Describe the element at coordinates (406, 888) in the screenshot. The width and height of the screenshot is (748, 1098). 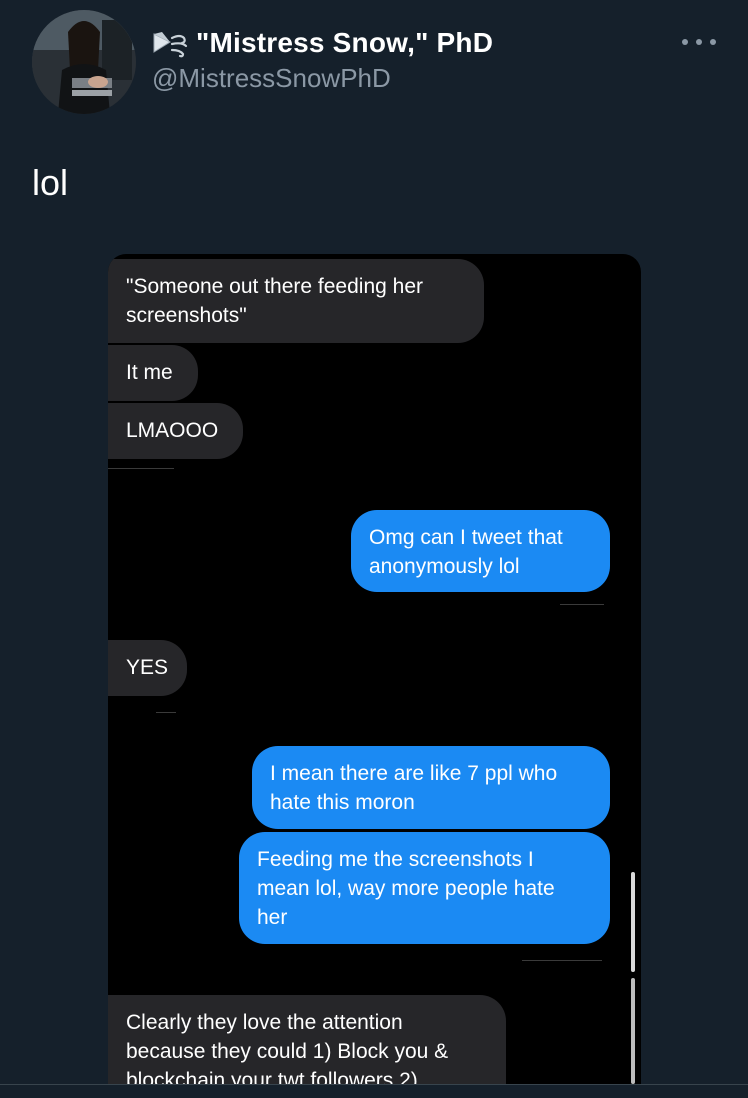
I see `message-line: mean lol, way more people hate` at that location.